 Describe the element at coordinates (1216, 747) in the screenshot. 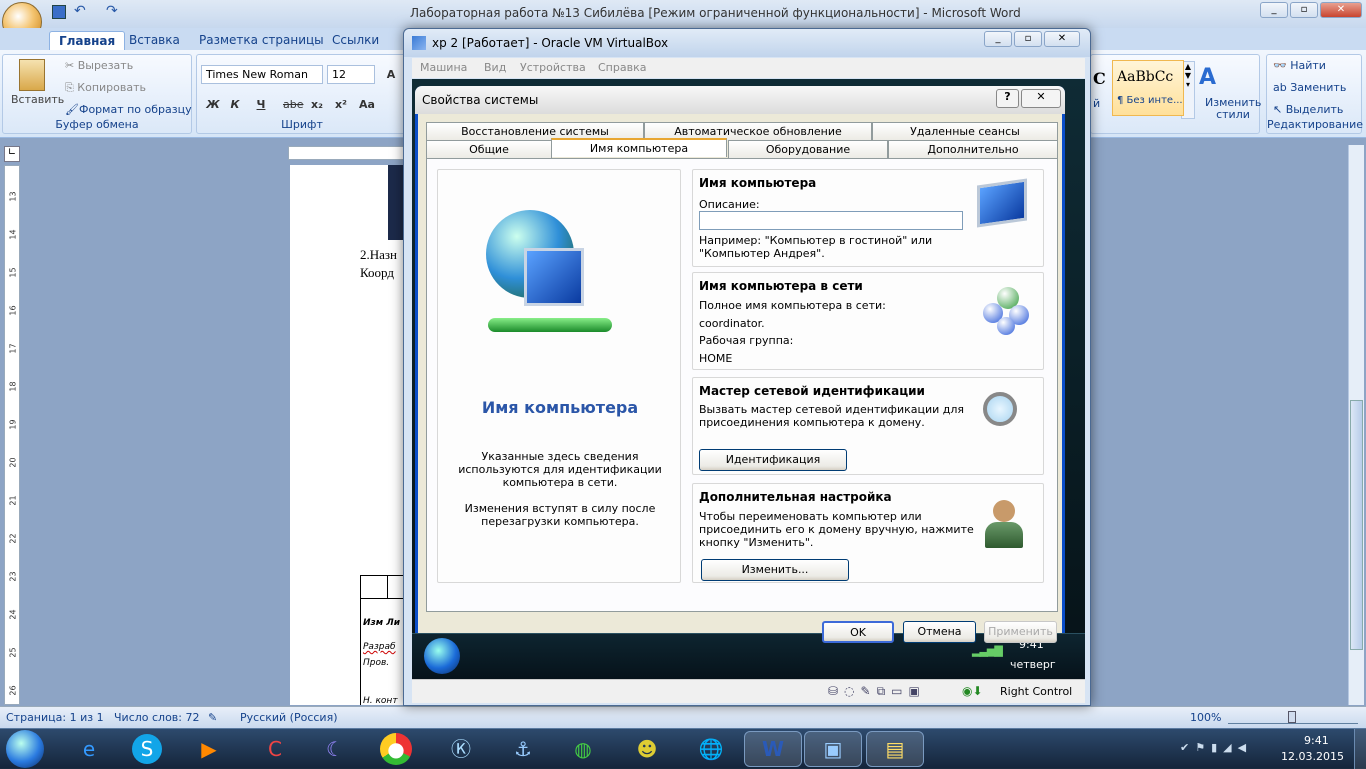

I see `tray-icons: ✔⚑▮◢◀` at that location.